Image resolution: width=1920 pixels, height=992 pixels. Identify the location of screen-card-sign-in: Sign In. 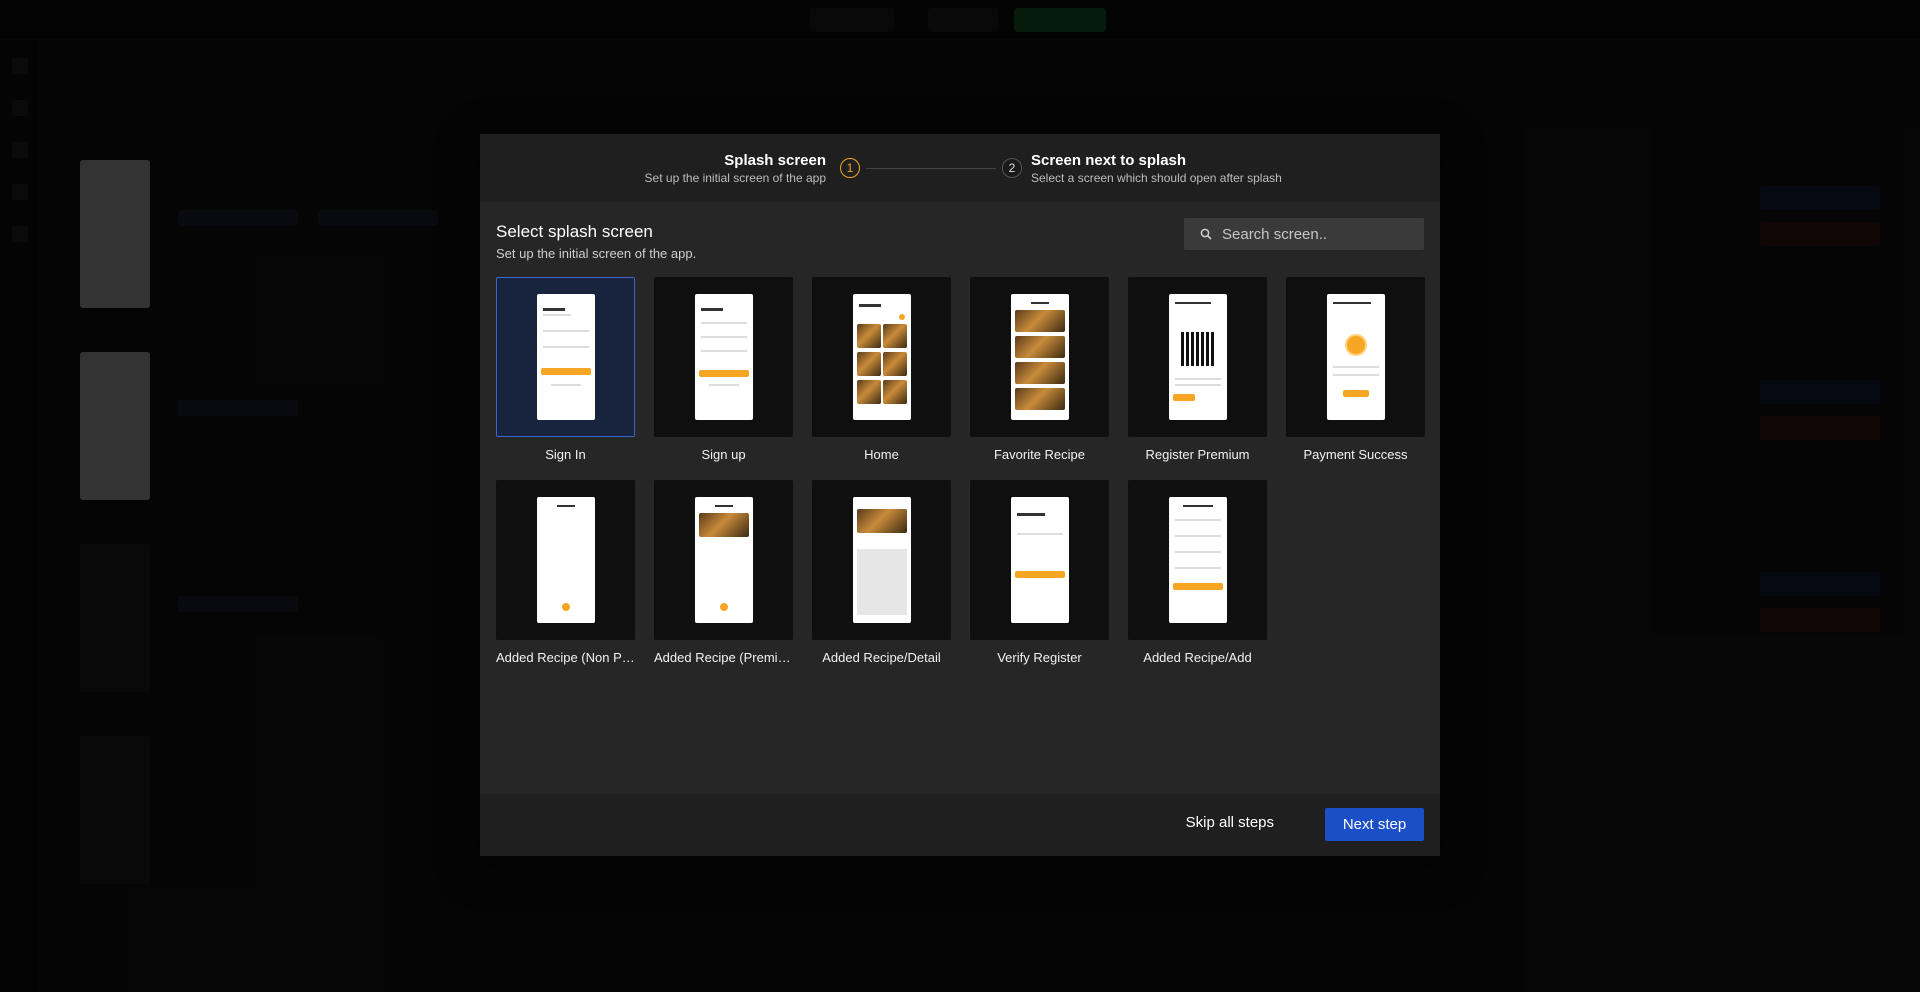
(565, 369).